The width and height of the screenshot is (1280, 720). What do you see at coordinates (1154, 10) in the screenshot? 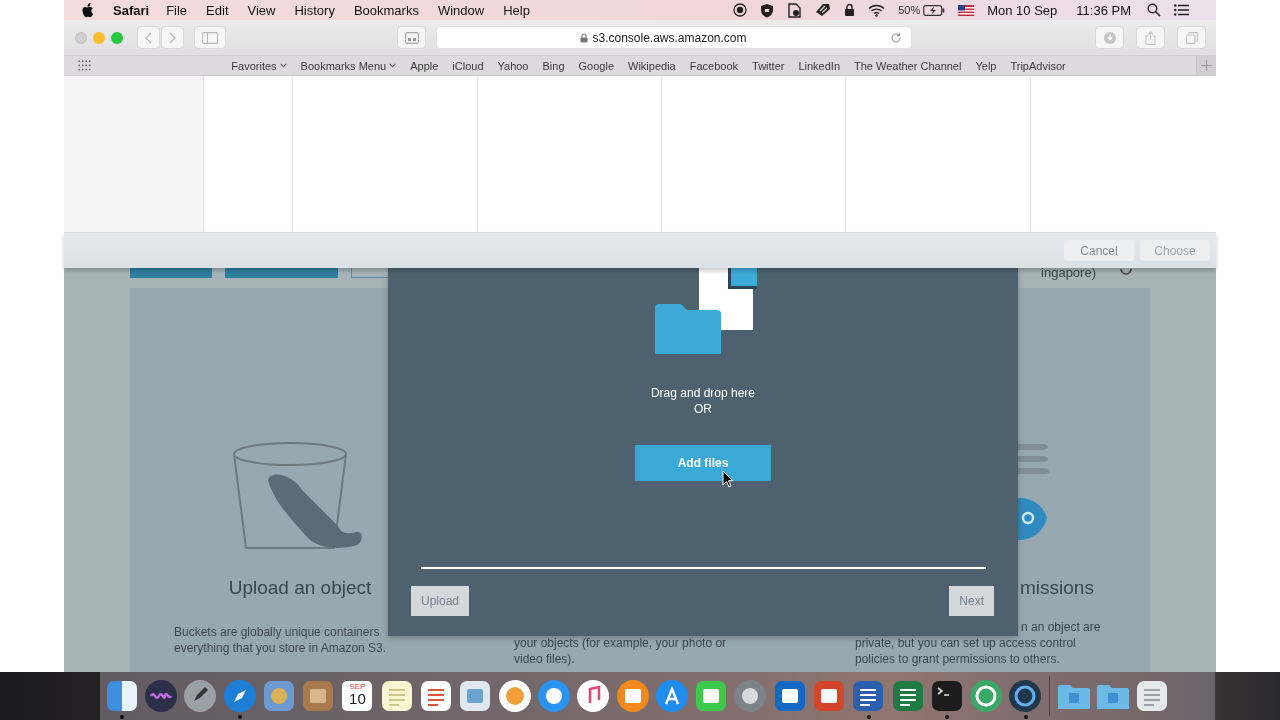
I see `search-icon` at bounding box center [1154, 10].